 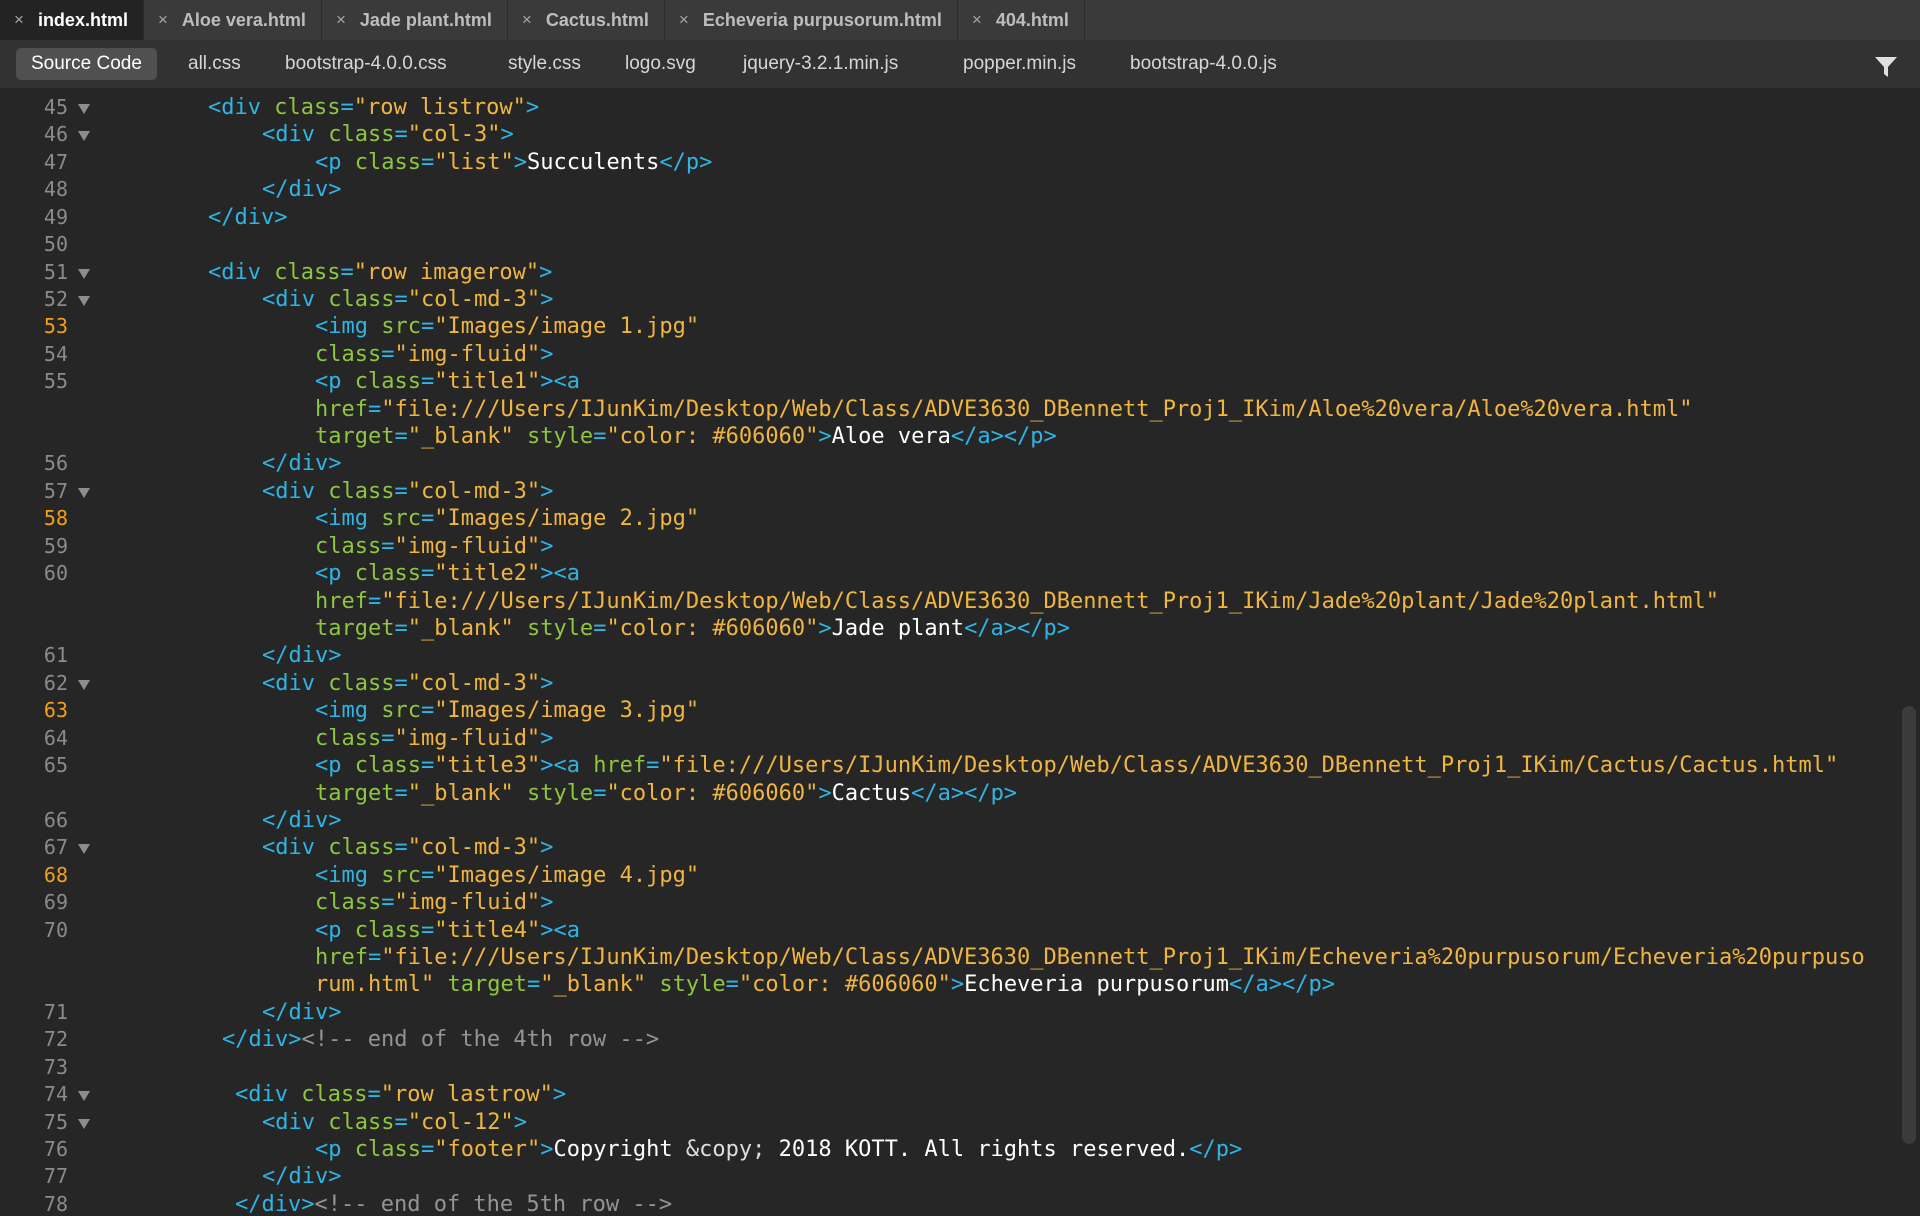 I want to click on code-token: <!-- end of the 4th row -->, so click(x=480, y=1040).